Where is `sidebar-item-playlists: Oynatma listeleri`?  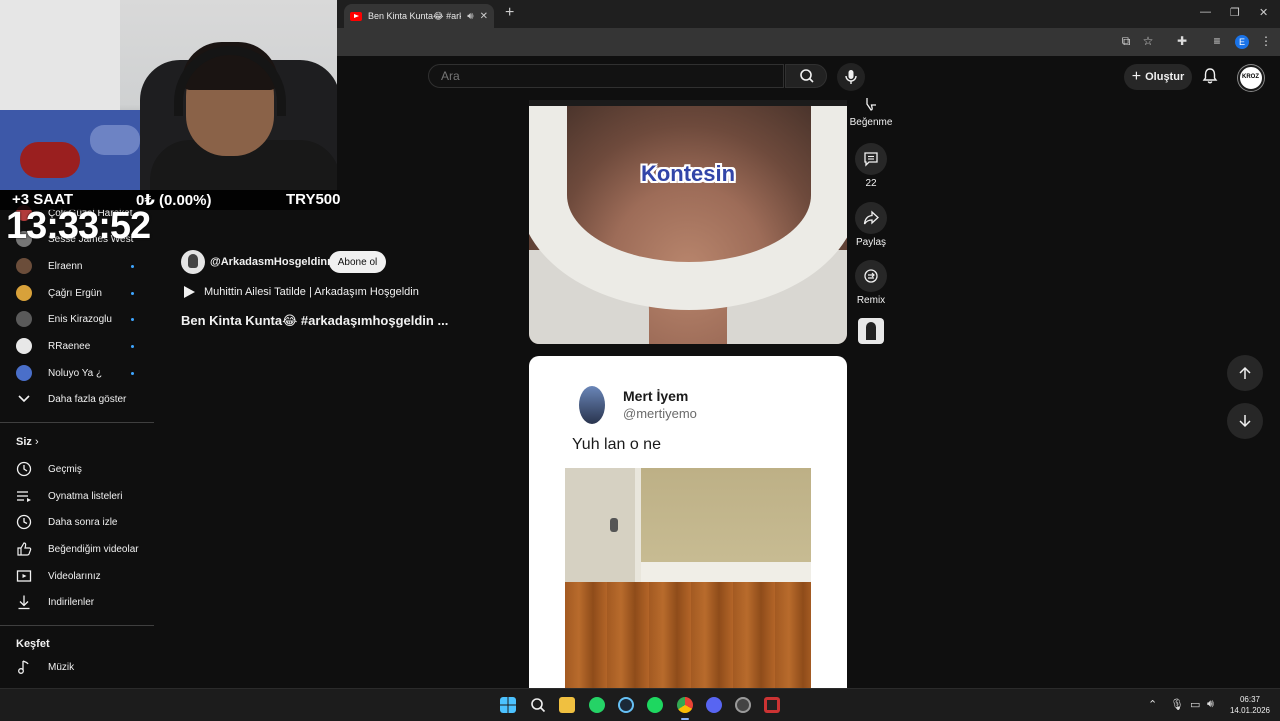
sidebar-item-playlists: Oynatma listeleri is located at coordinates (77, 496).